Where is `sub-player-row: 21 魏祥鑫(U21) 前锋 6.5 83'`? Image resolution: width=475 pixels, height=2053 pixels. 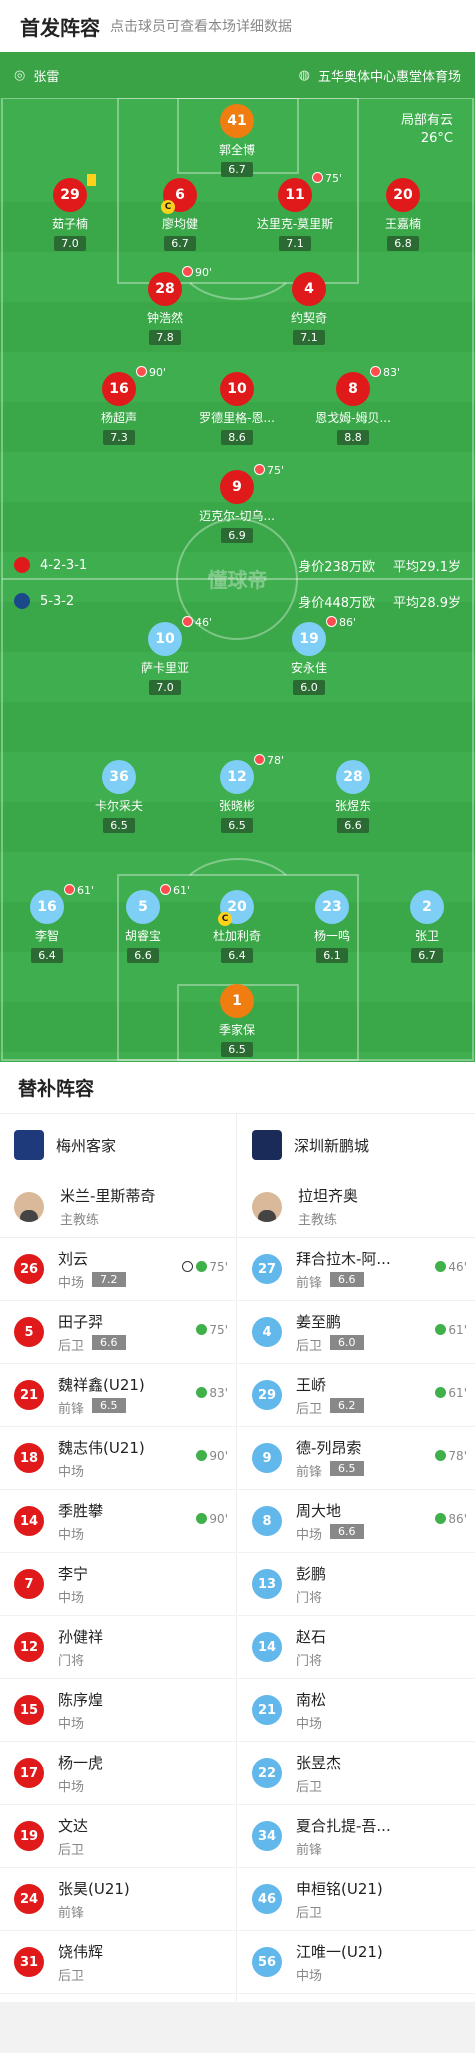
sub-player-row: 21 魏祥鑫(U21) 前锋 6.5 83' is located at coordinates (118, 1395).